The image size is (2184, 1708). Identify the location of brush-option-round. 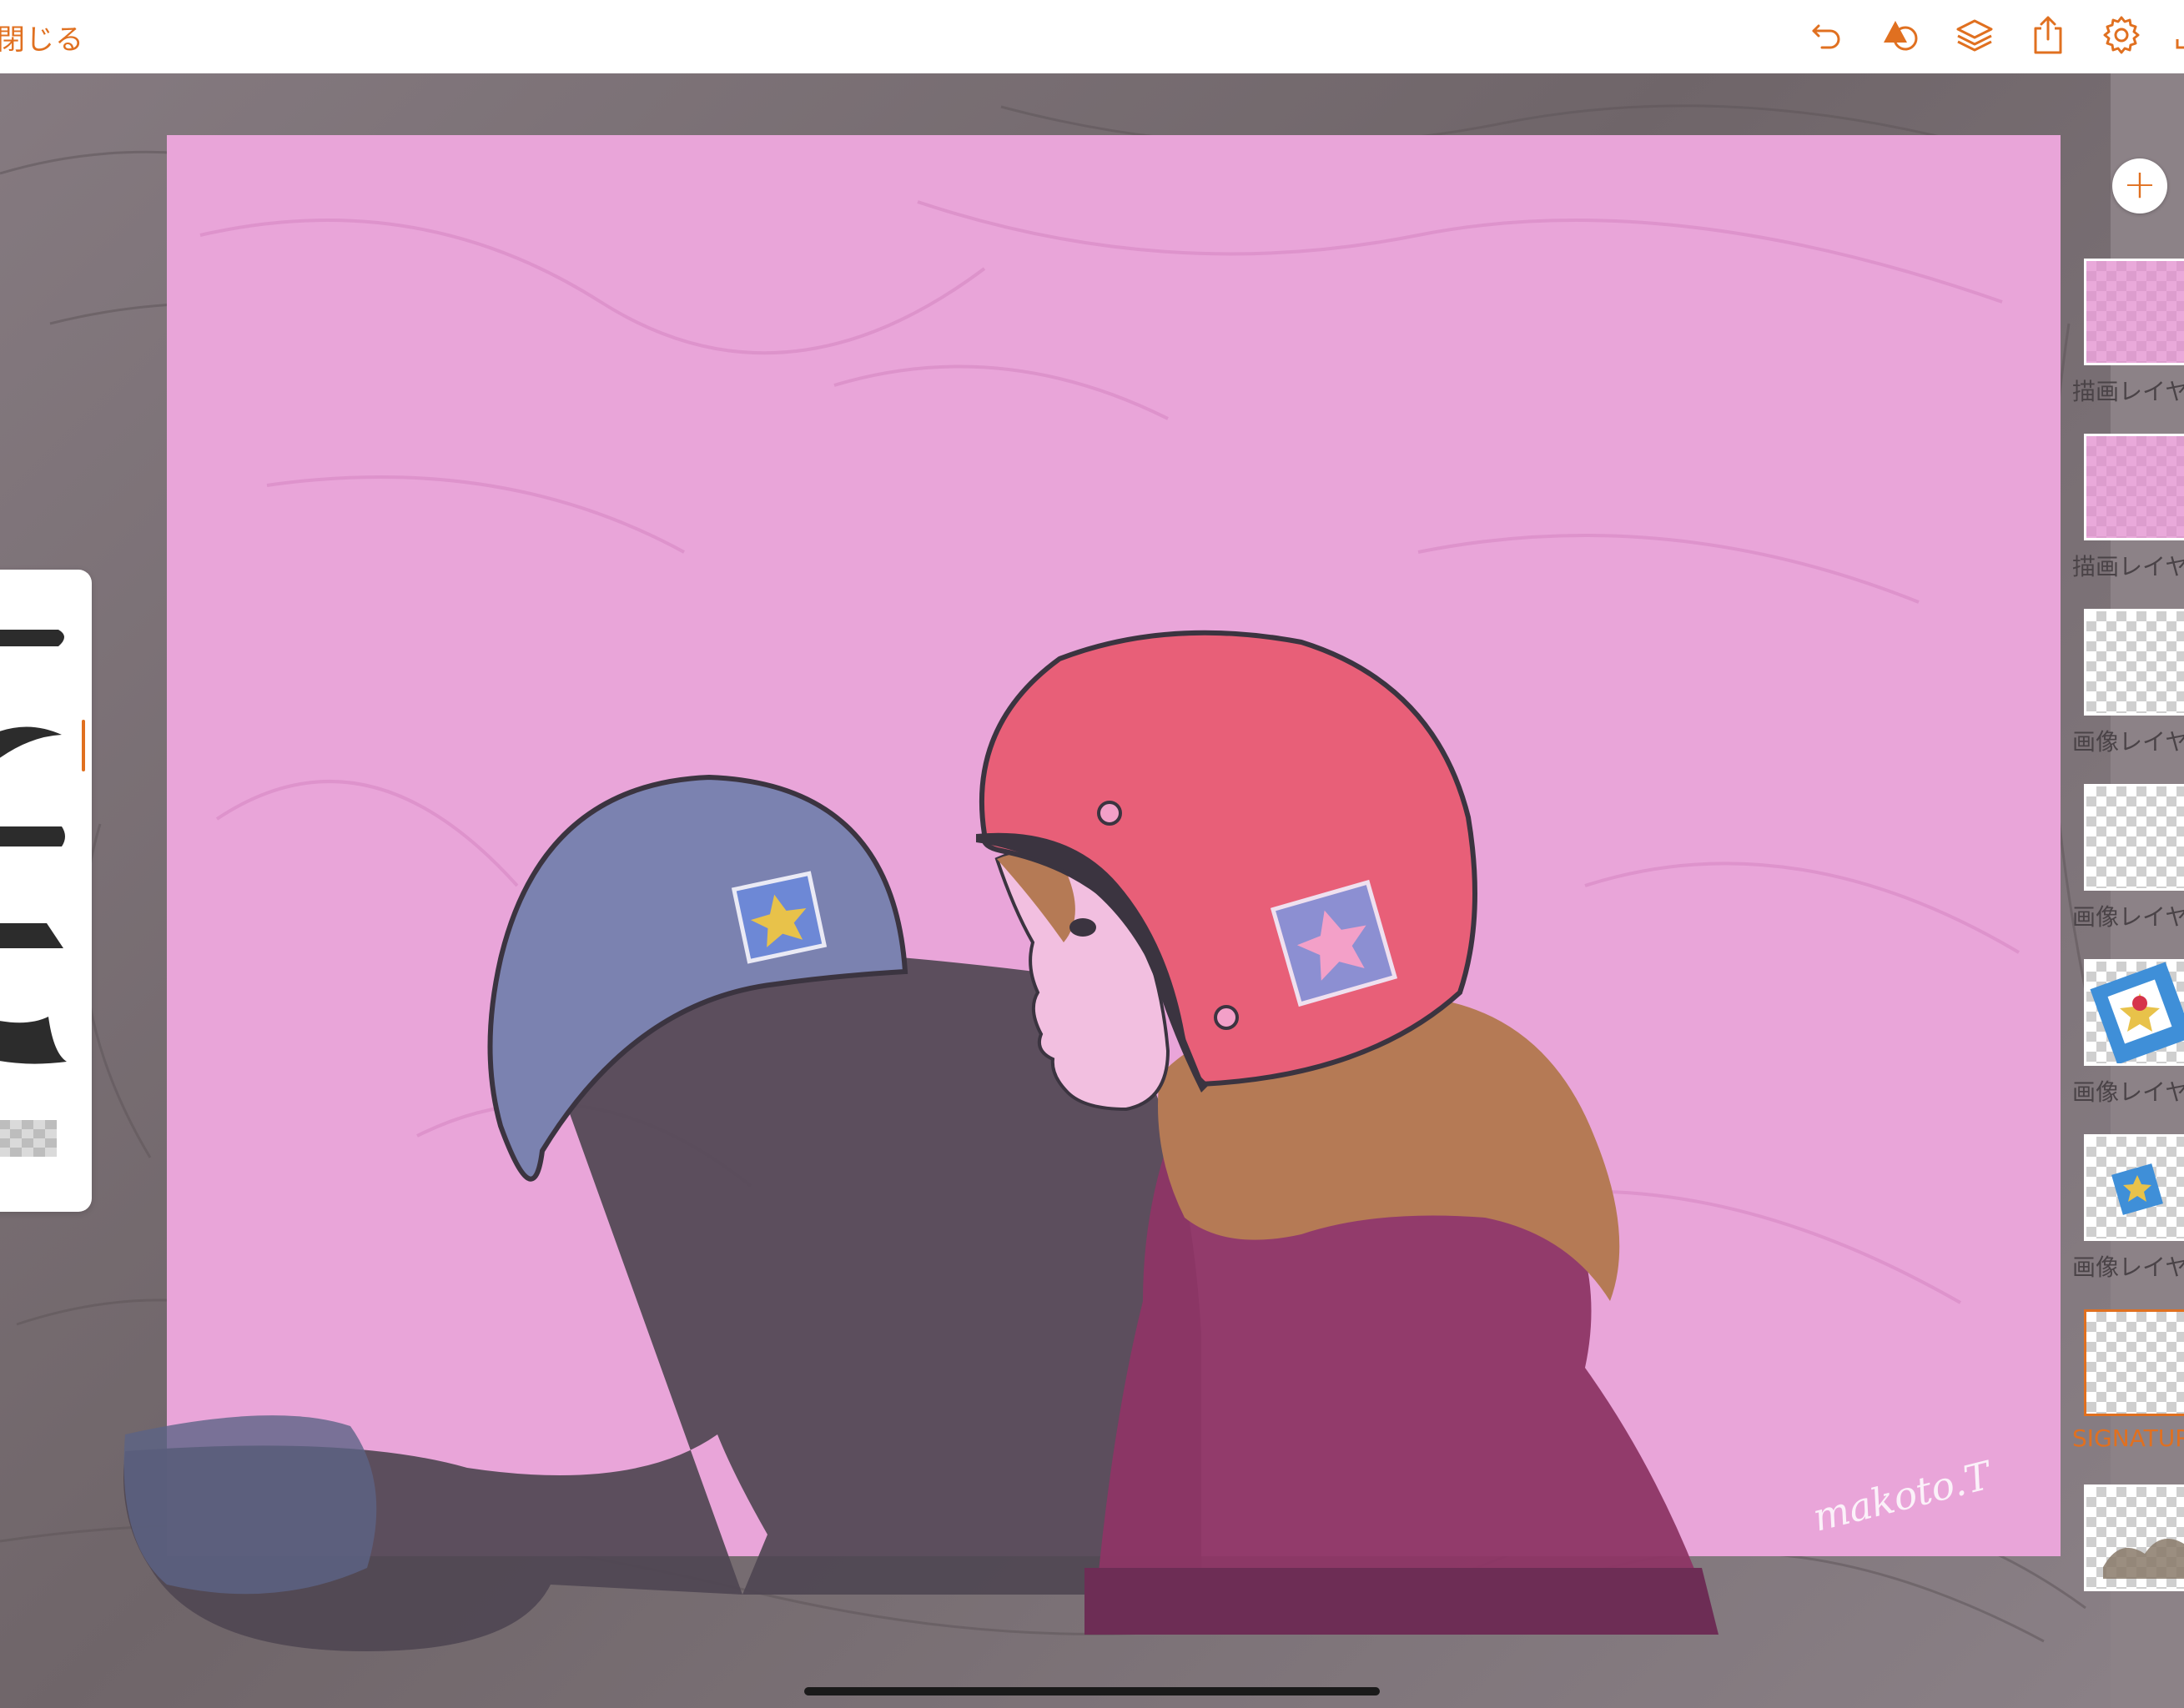
(32, 638).